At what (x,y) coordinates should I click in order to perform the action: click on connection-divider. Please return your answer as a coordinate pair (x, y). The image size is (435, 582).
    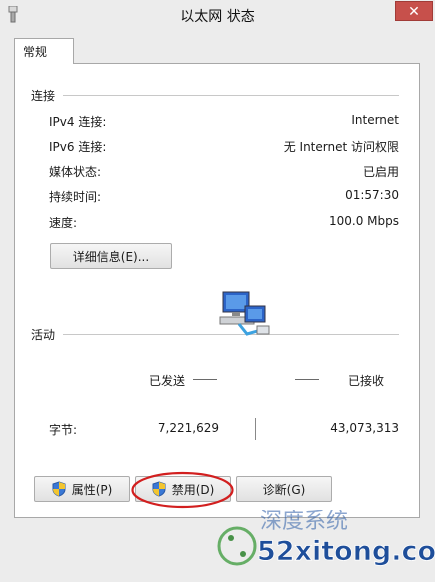
    Looking at the image, I should click on (231, 95).